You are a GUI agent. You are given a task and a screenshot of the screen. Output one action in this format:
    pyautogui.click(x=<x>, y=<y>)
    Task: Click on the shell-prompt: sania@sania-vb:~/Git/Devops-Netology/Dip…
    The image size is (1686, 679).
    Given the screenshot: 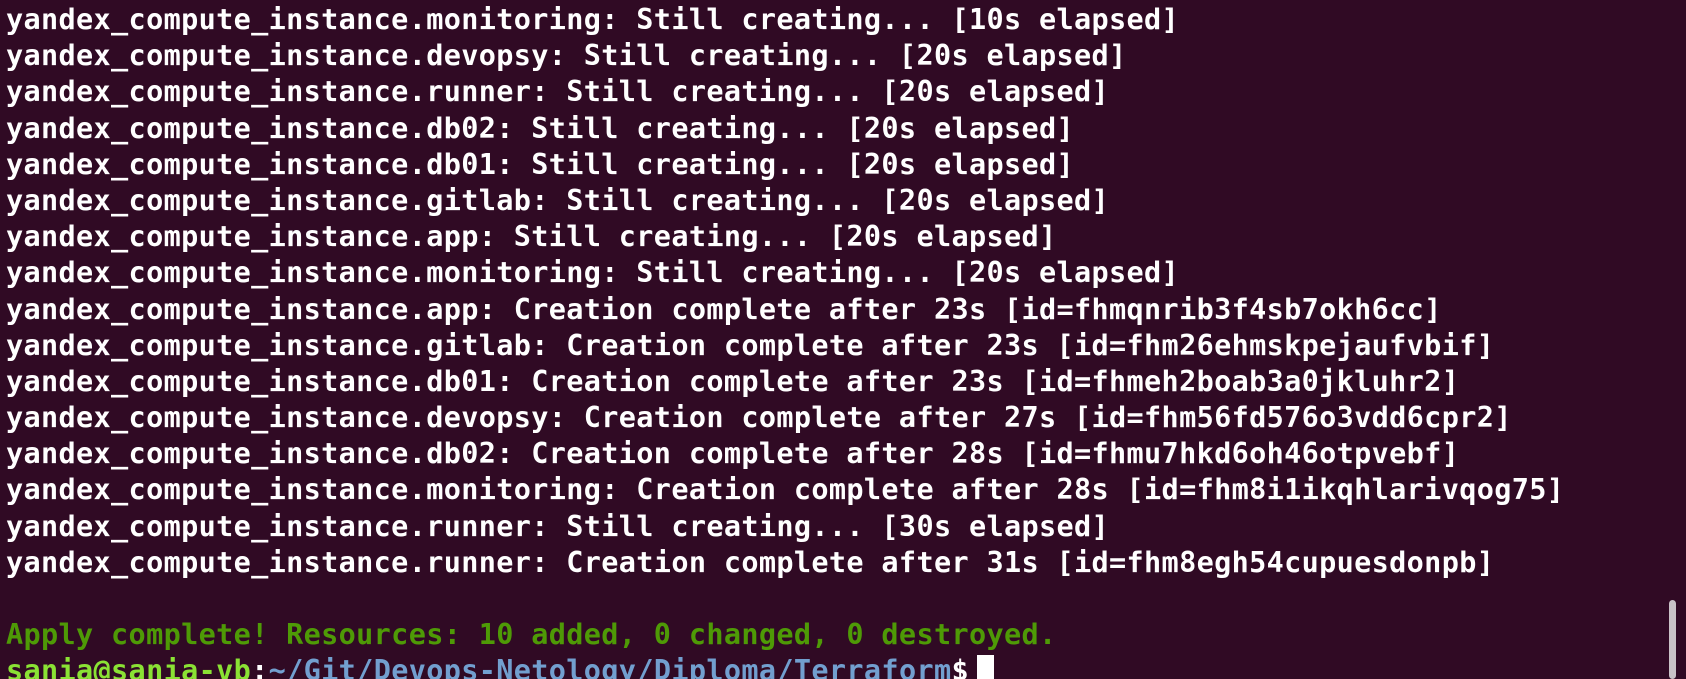 What is the action you would take?
    pyautogui.click(x=846, y=666)
    